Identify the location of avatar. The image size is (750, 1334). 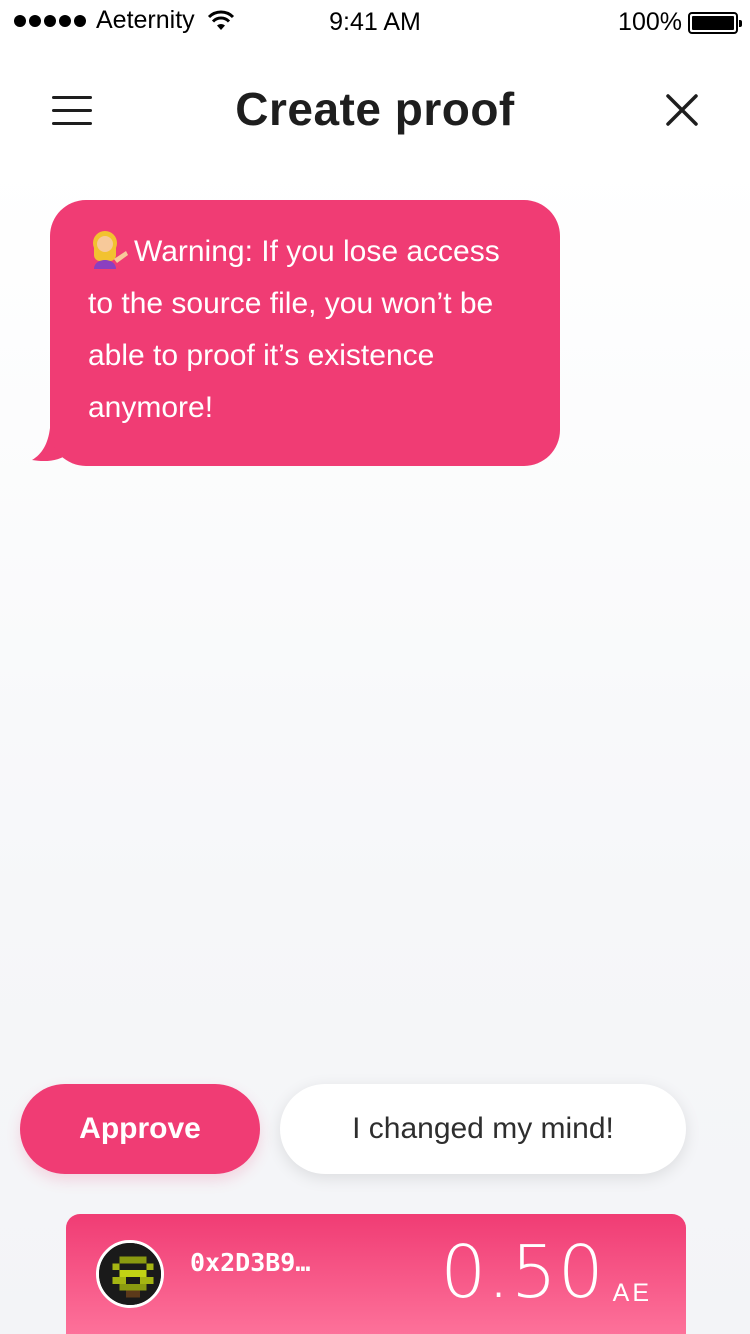
(130, 1274).